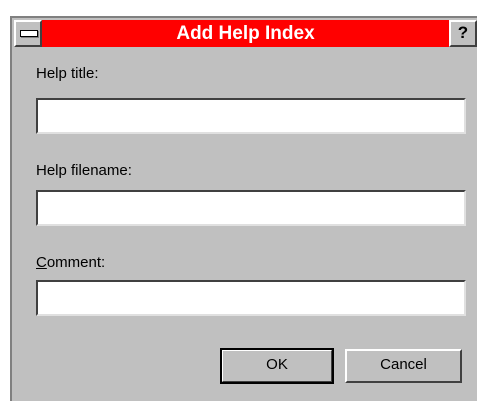 This screenshot has width=477, height=401. I want to click on system-menu-icon, so click(29, 33).